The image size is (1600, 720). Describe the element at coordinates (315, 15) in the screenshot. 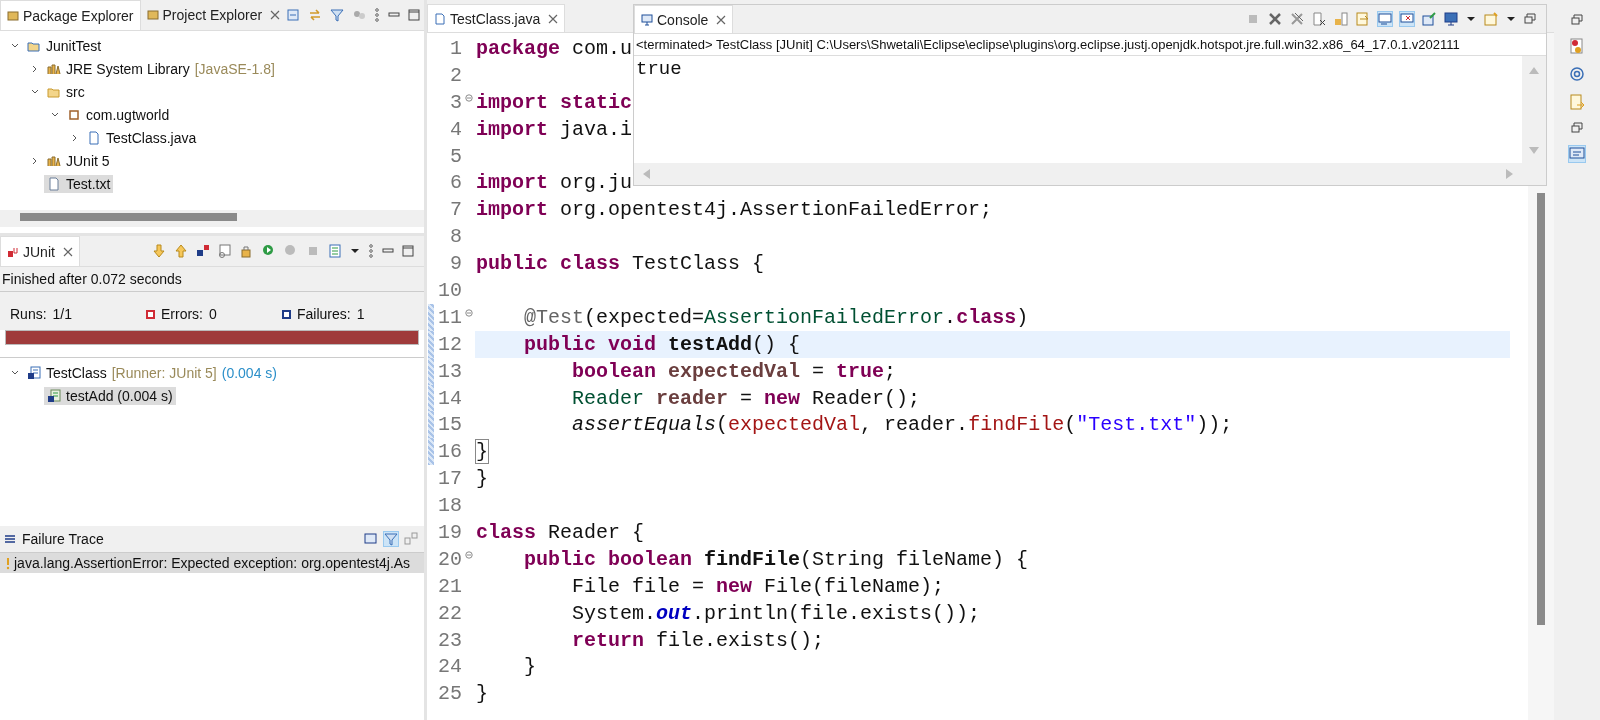

I see `link-arrows-icon` at that location.